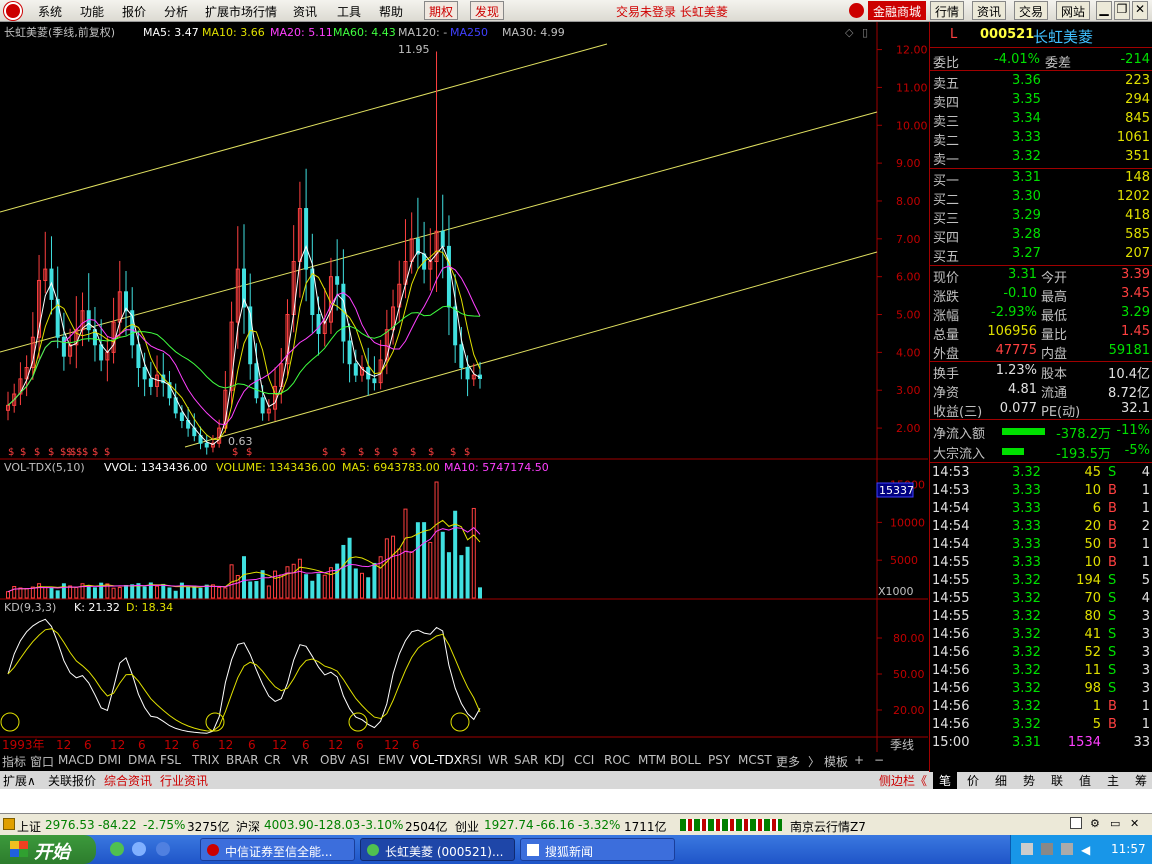 This screenshot has width=1152, height=864. I want to click on tick-row: 14:56 3.32 11 S 3, so click(1041, 671).